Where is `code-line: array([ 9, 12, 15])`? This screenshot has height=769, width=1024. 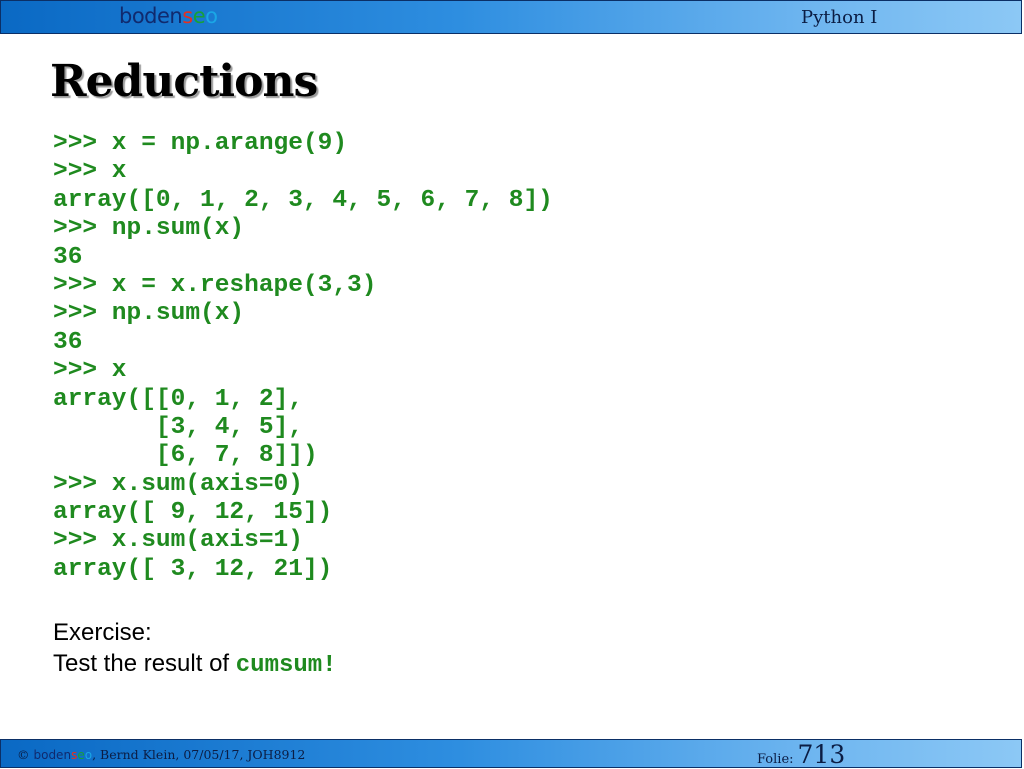 code-line: array([ 9, 12, 15]) is located at coordinates (193, 513).